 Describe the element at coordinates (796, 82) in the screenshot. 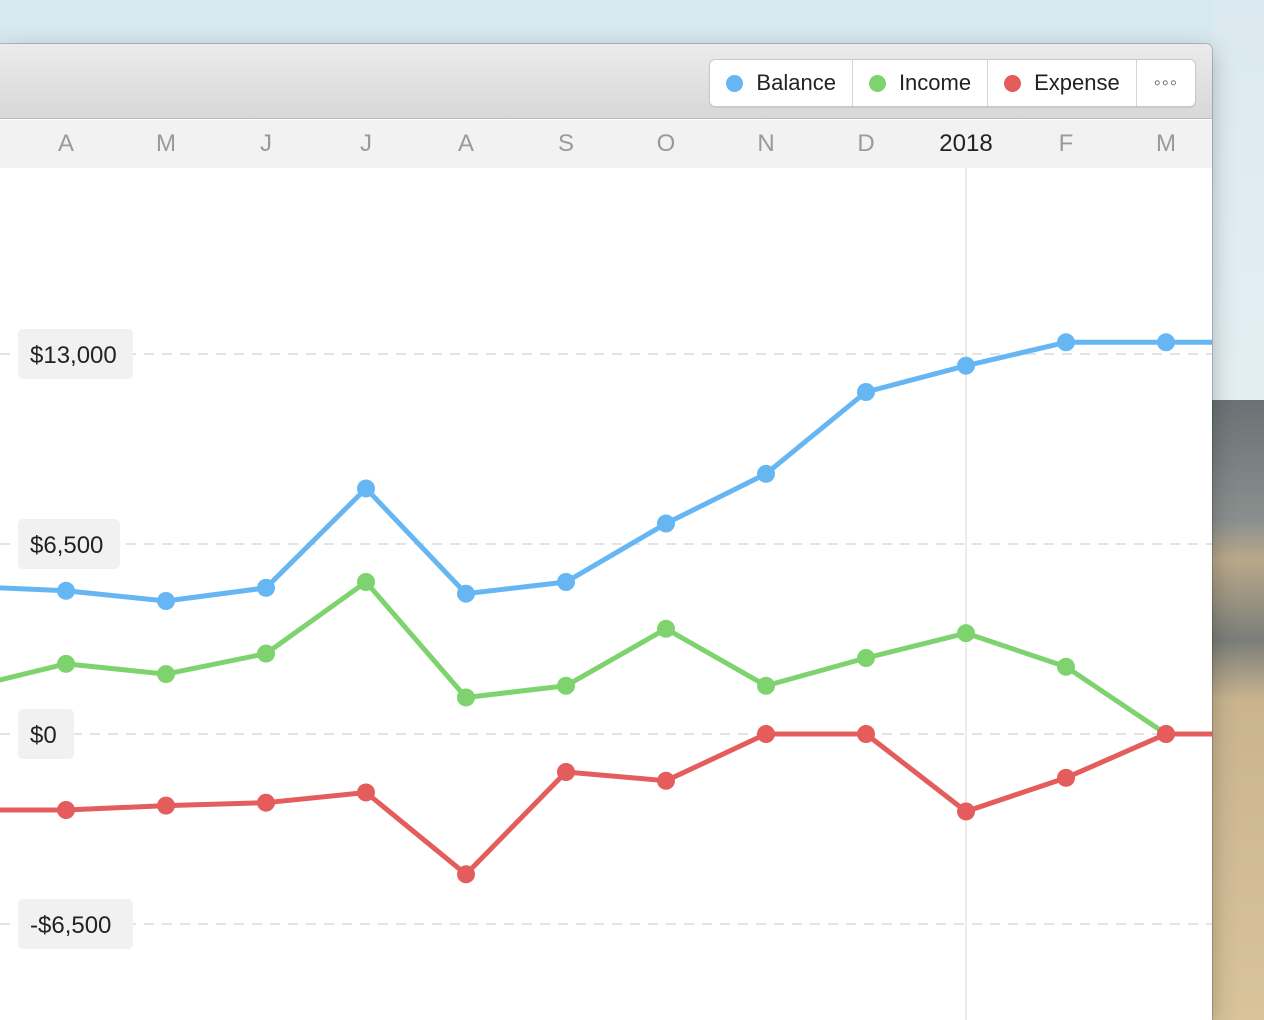

I see `toggle-balance-label: Balance` at that location.